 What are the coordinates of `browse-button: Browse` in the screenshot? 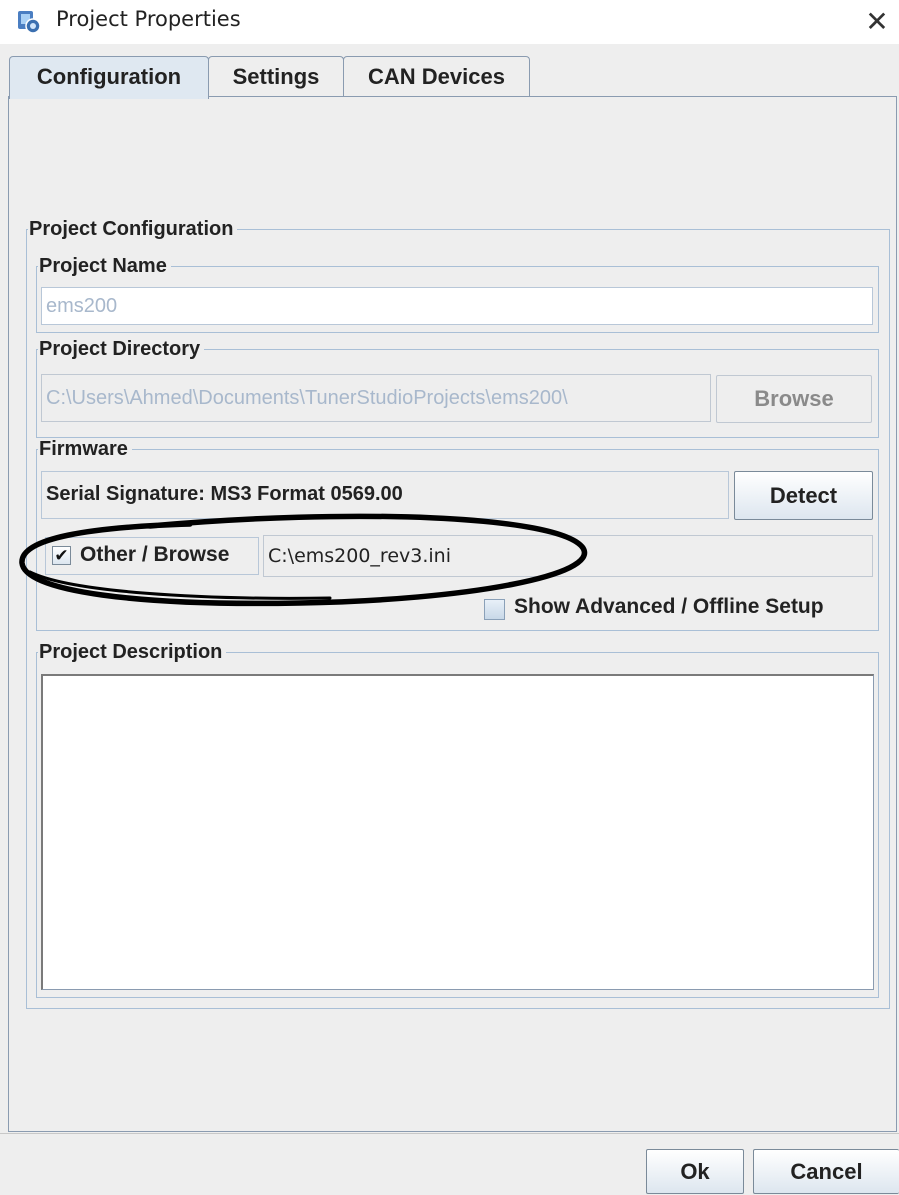 It's located at (794, 399).